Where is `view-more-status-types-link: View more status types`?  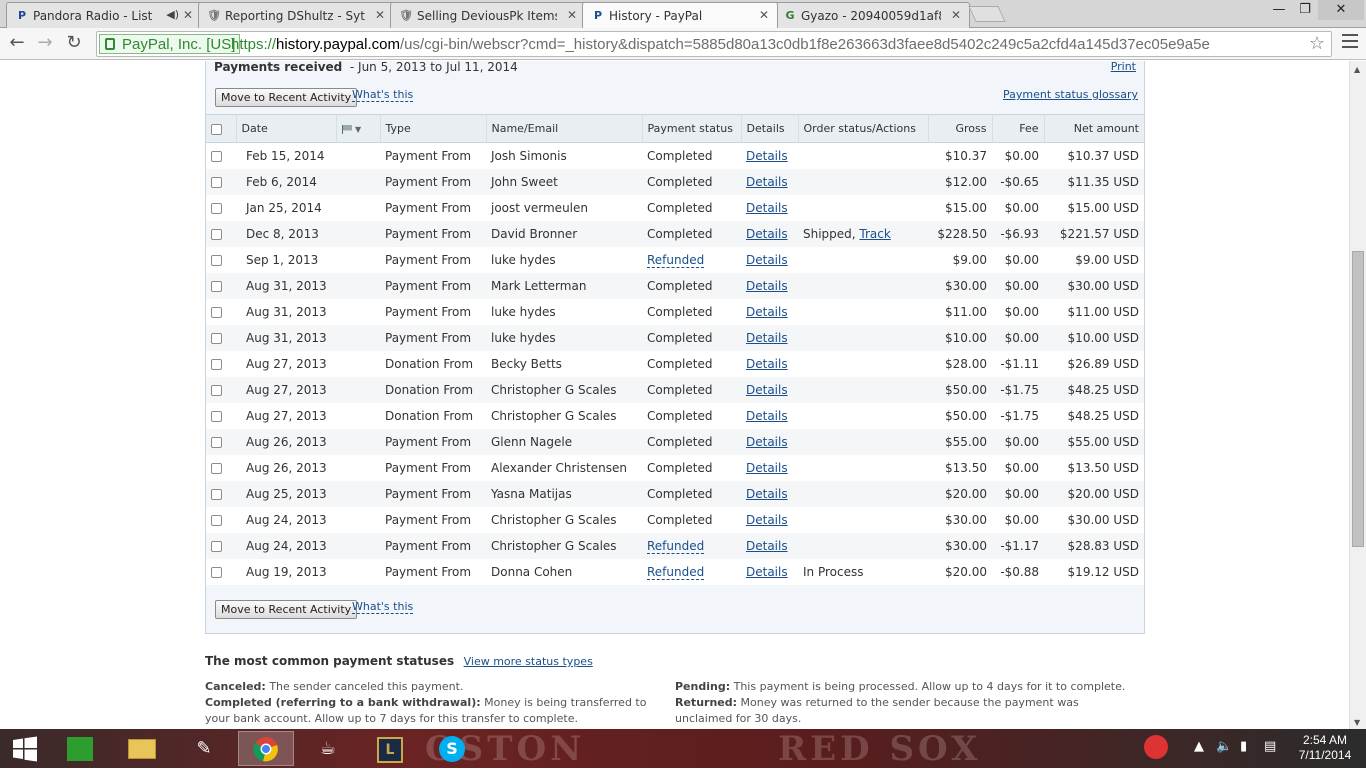 view-more-status-types-link: View more status types is located at coordinates (528, 661).